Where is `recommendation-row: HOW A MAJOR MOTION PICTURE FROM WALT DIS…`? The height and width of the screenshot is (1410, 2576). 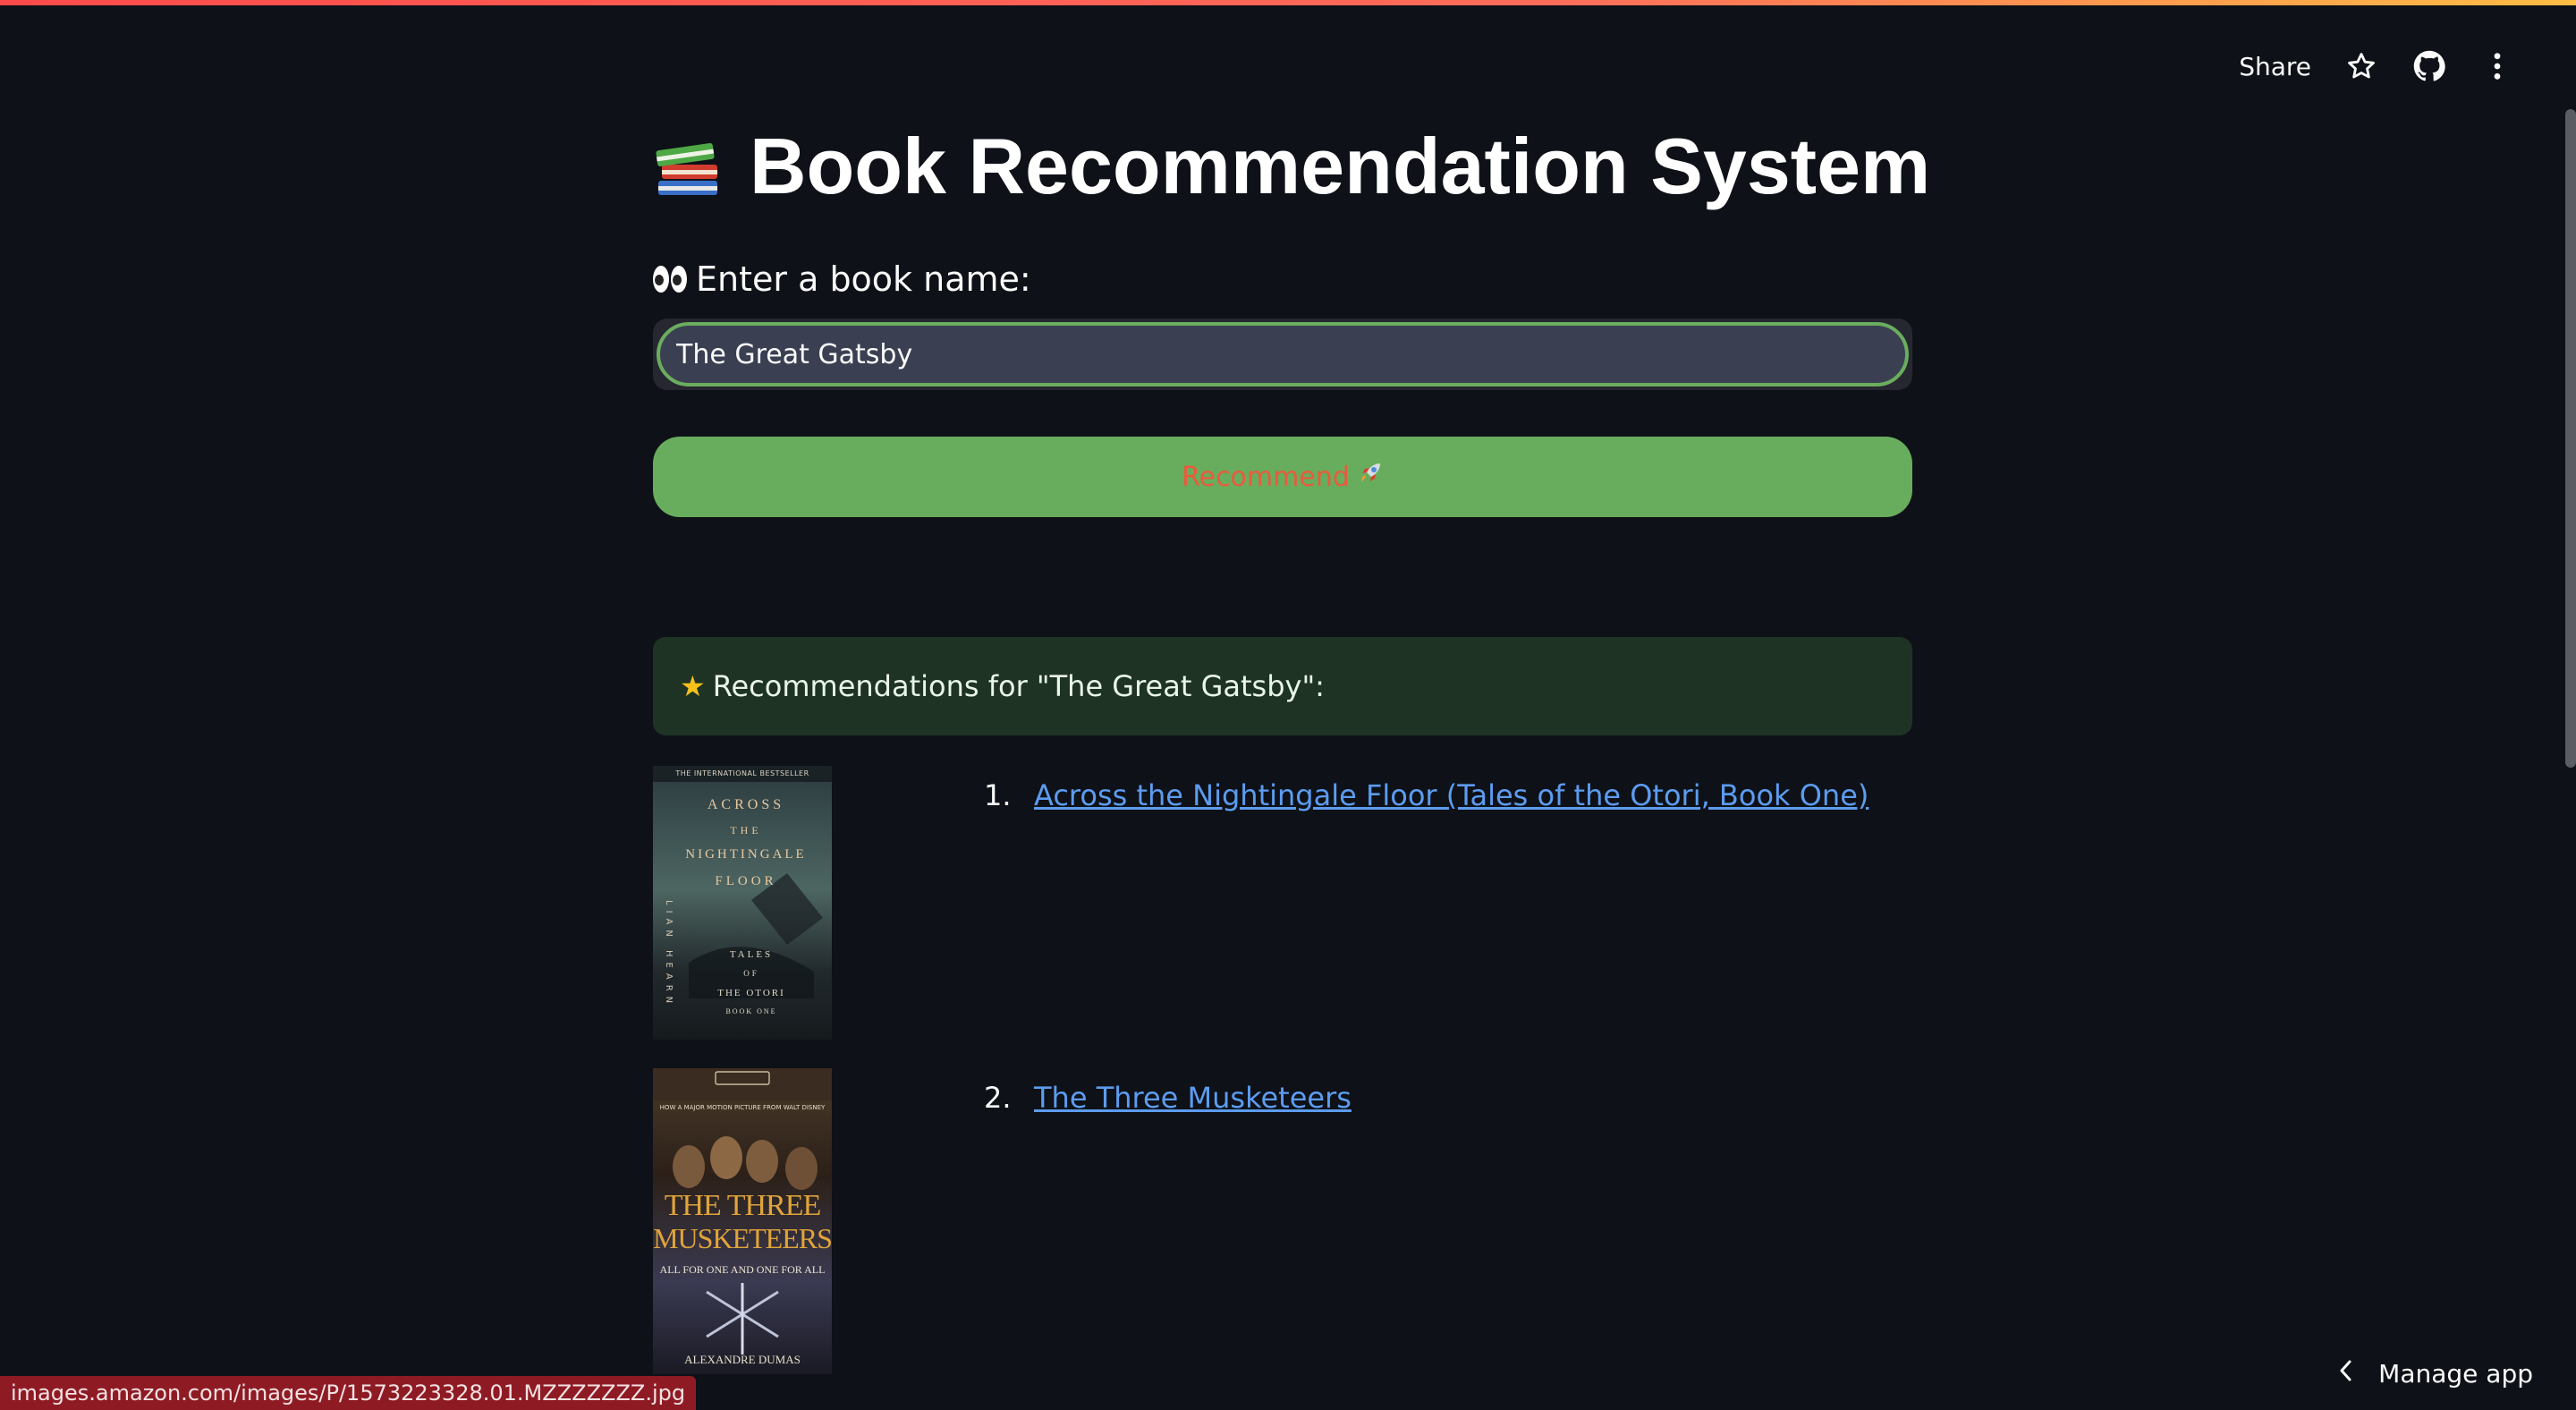 recommendation-row: HOW A MAJOR MOTION PICTURE FROM WALT DIS… is located at coordinates (1282, 1221).